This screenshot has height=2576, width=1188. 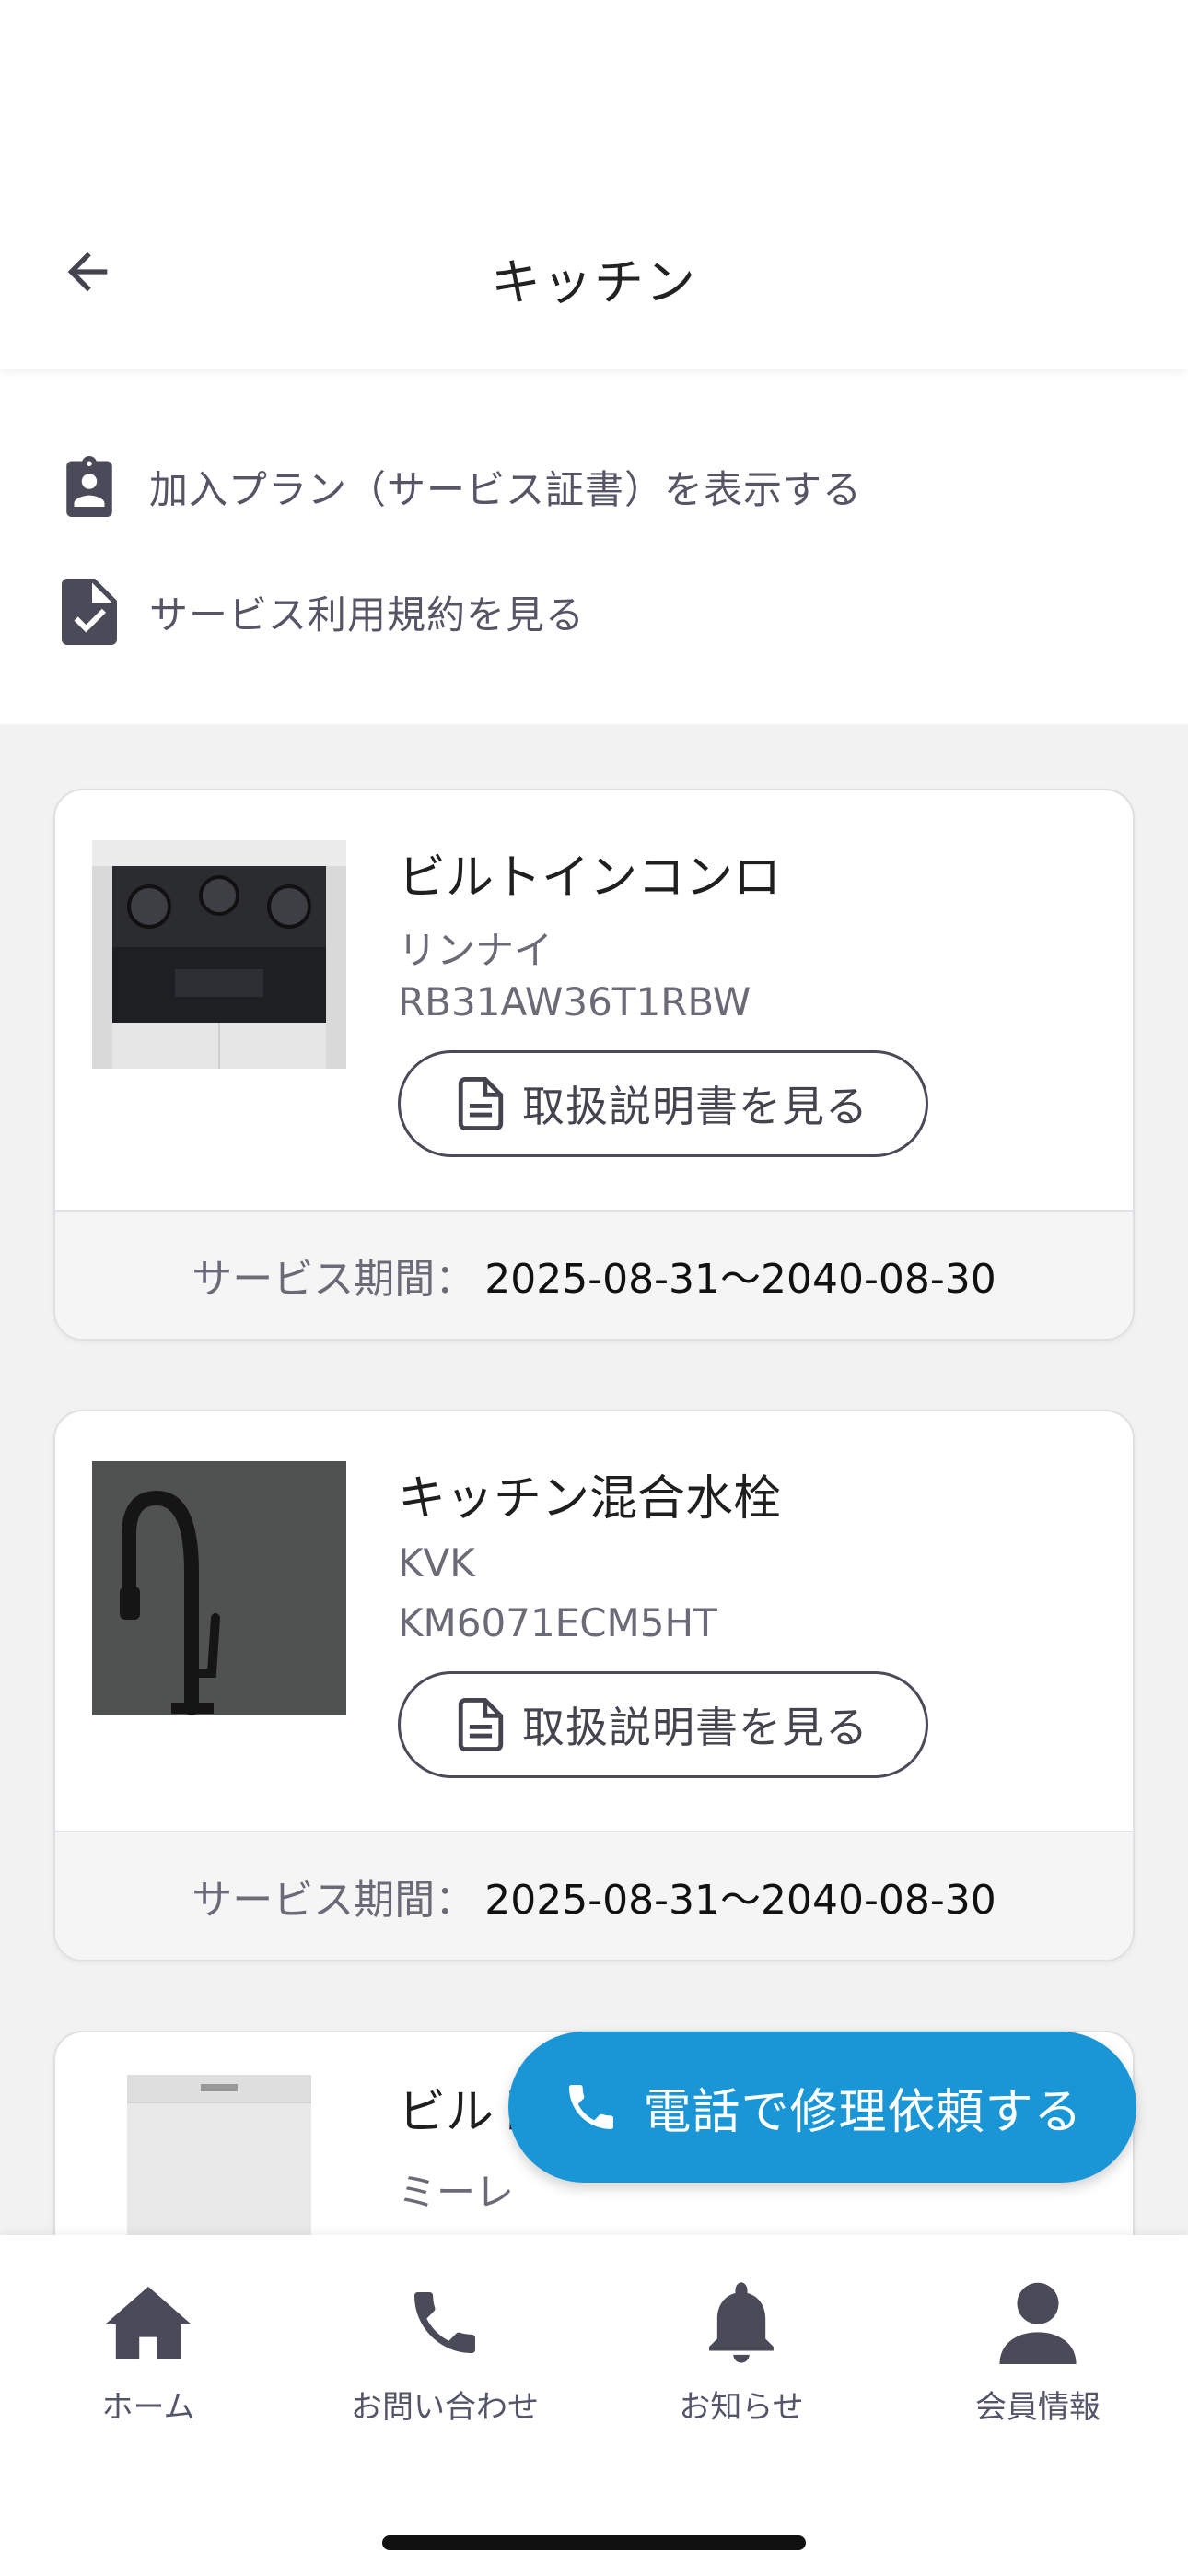 What do you see at coordinates (594, 282) in the screenshot?
I see `page-title: キッチン` at bounding box center [594, 282].